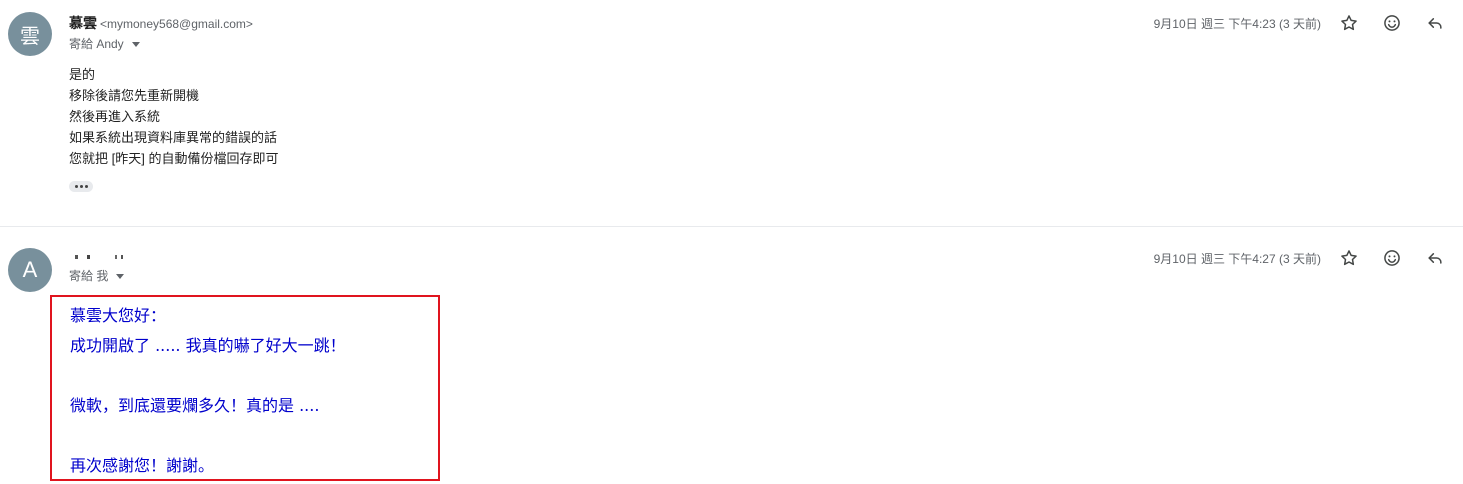  What do you see at coordinates (173, 137) in the screenshot?
I see `body-line: 如果系統出現資料庫異常的錯誤的話` at bounding box center [173, 137].